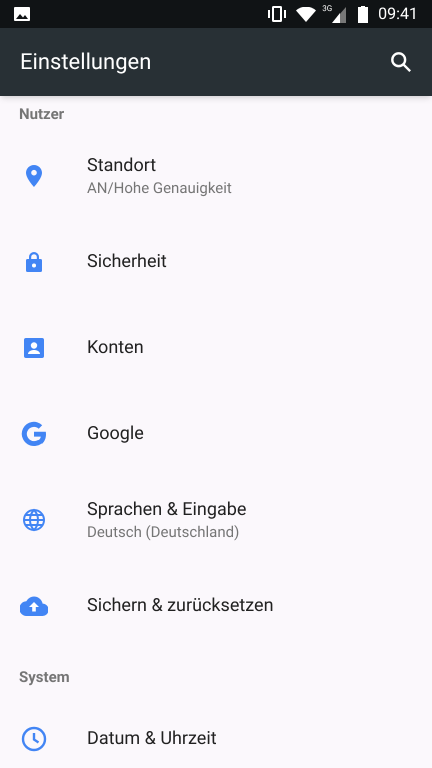  What do you see at coordinates (159, 188) in the screenshot?
I see `item-subtitle: AN/Hohe Genauigkeit` at bounding box center [159, 188].